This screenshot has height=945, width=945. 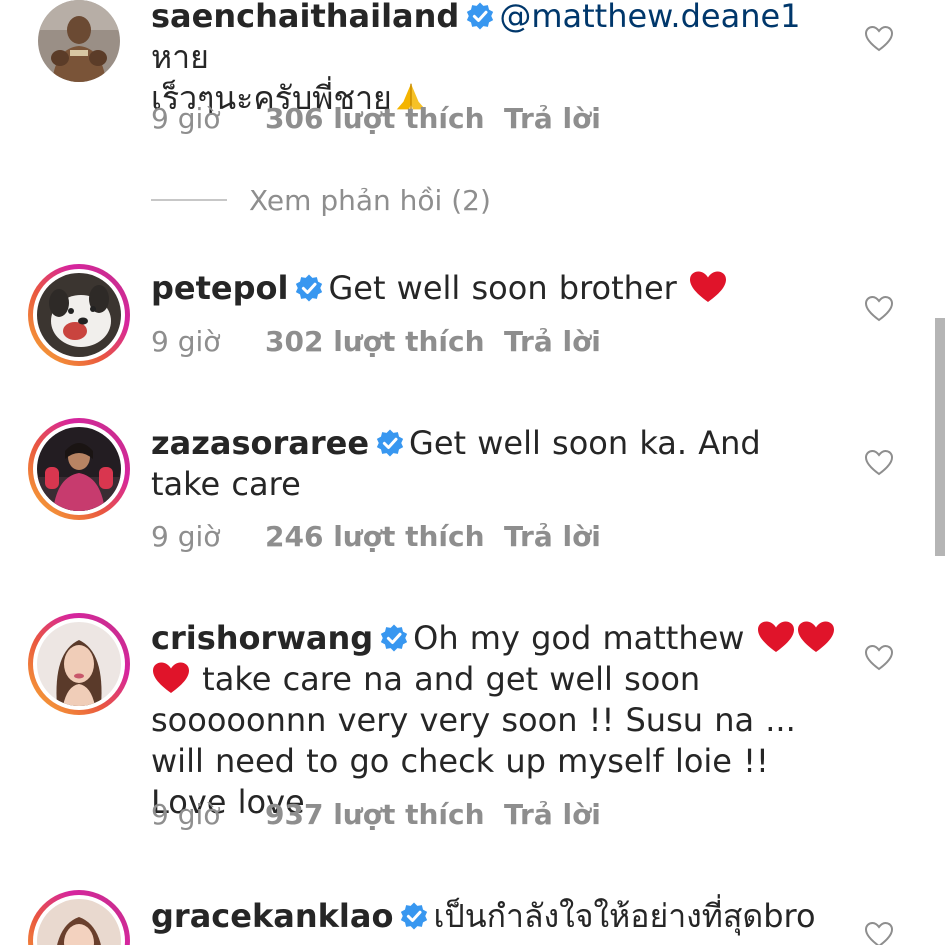 I want to click on mention-link: @matthew.deane1, so click(x=649, y=17).